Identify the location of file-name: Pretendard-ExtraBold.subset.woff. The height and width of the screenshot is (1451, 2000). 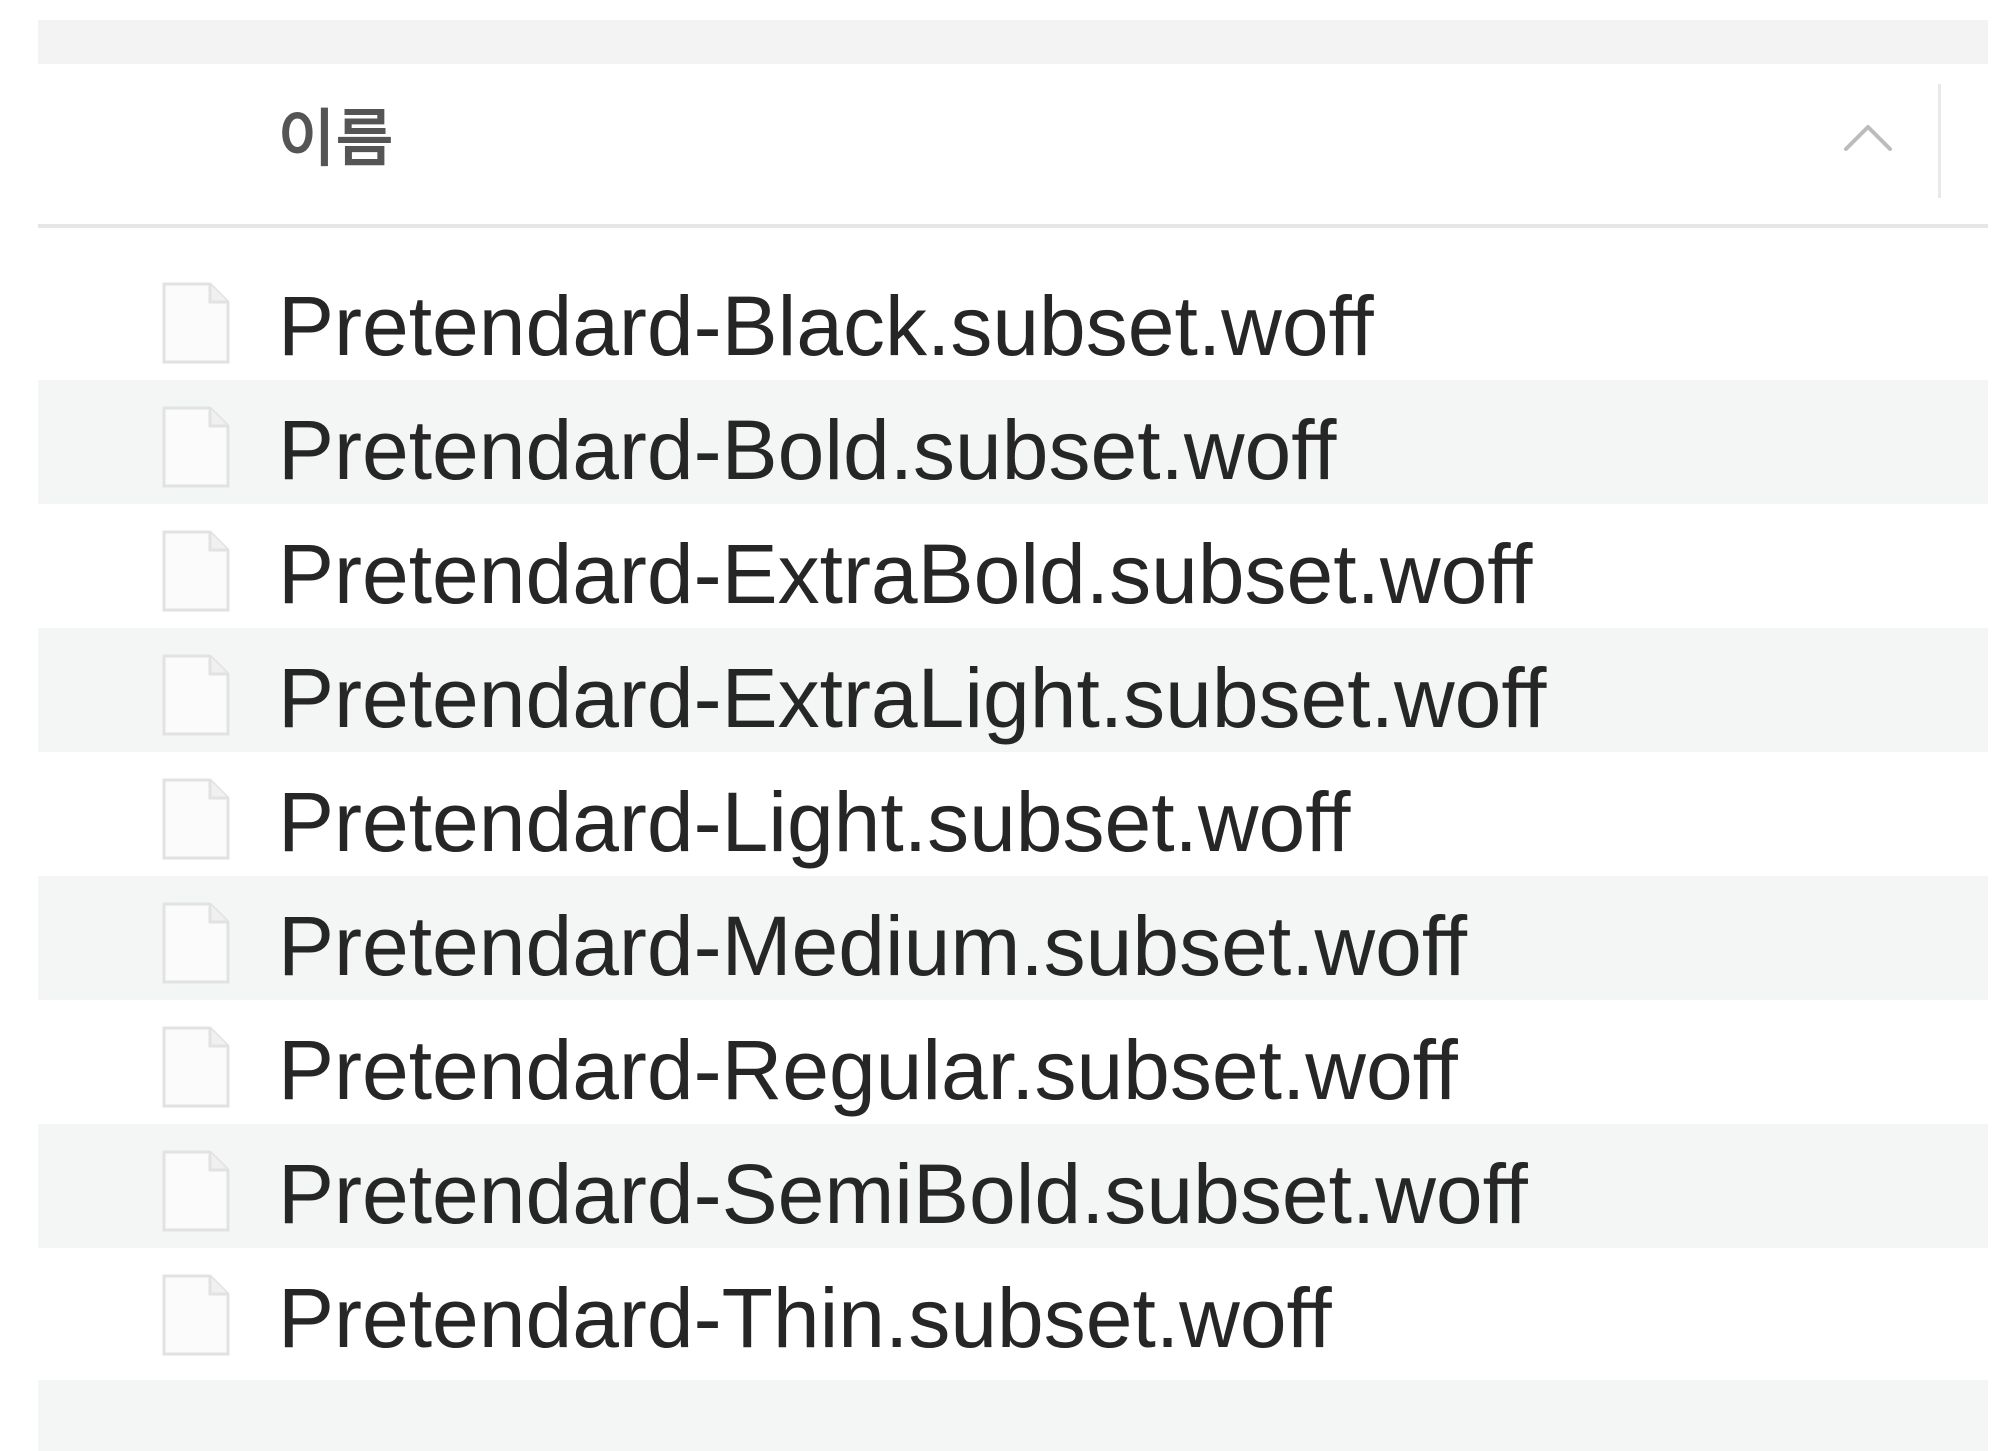
(905, 574).